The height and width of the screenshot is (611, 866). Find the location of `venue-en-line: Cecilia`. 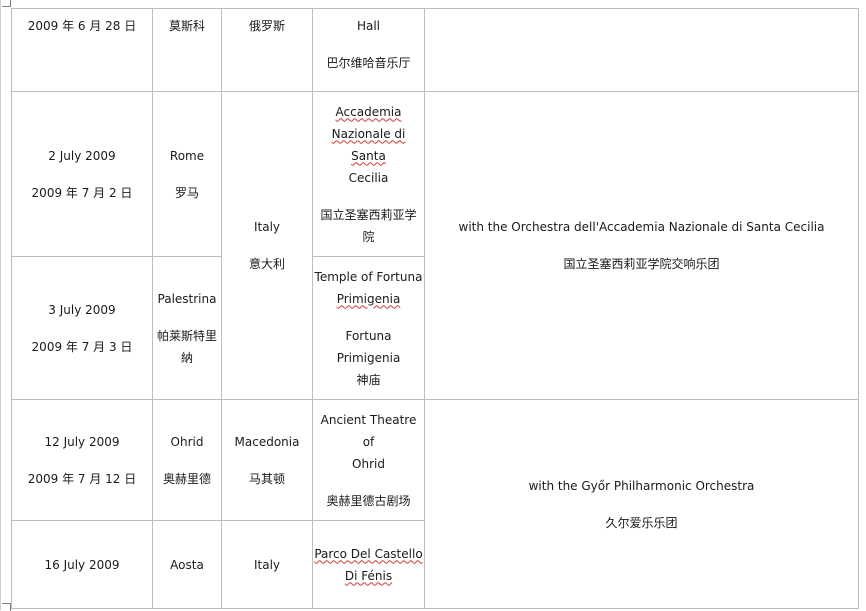

venue-en-line: Cecilia is located at coordinates (368, 177).